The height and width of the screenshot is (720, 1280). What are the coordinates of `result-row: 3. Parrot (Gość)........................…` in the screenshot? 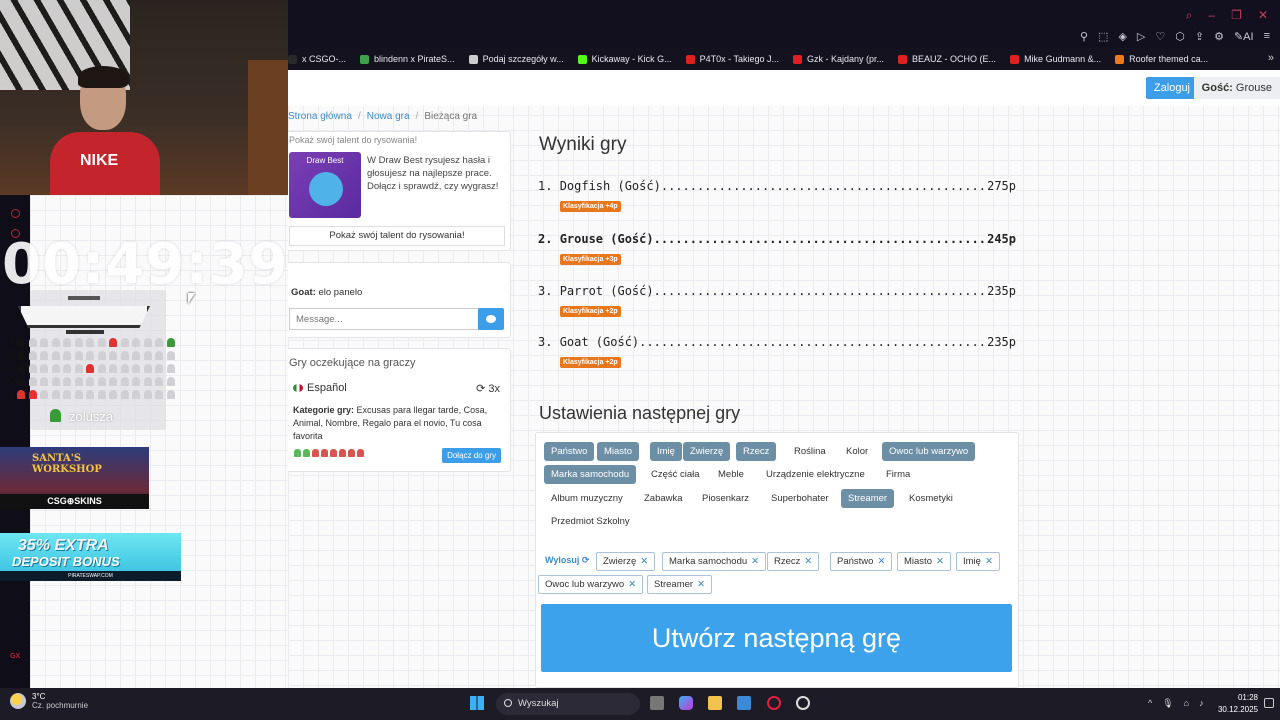 It's located at (777, 291).